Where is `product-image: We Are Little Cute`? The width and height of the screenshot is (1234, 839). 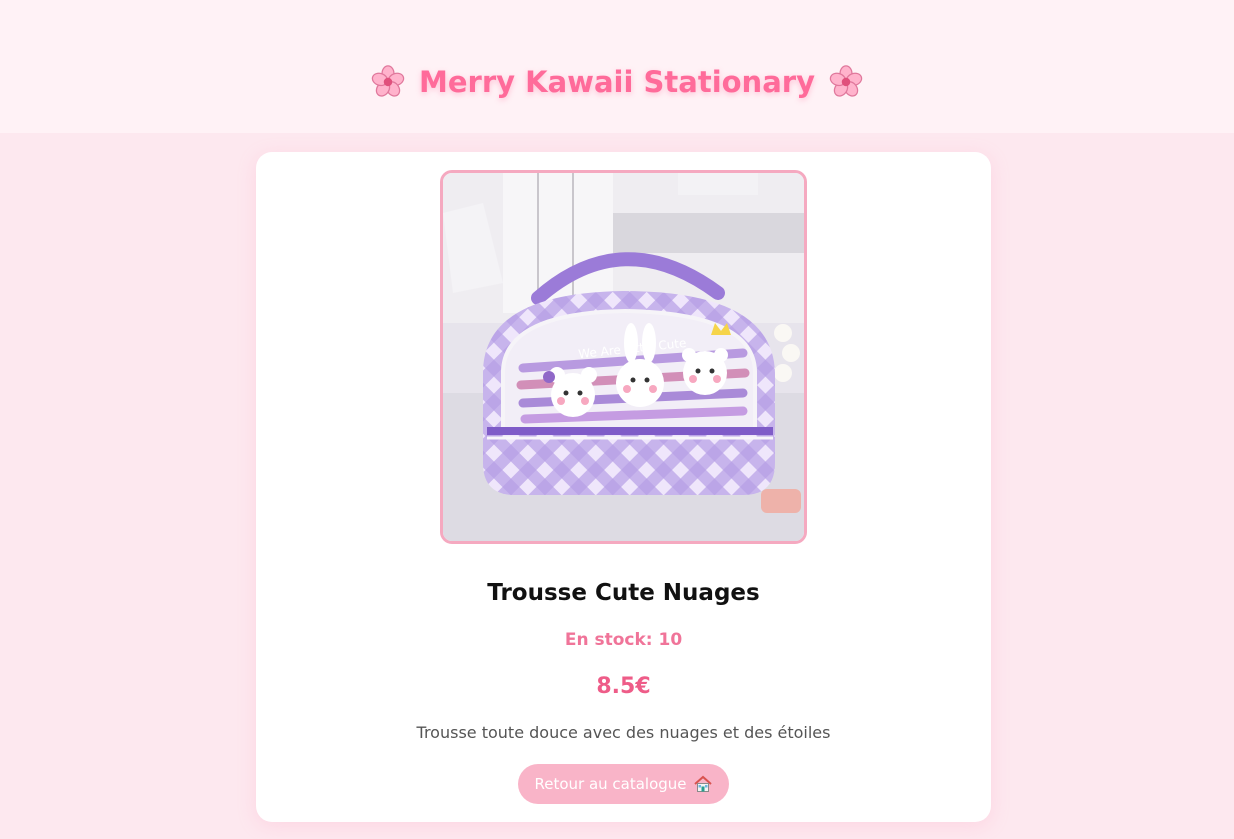
product-image: We Are Little Cute is located at coordinates (623, 357).